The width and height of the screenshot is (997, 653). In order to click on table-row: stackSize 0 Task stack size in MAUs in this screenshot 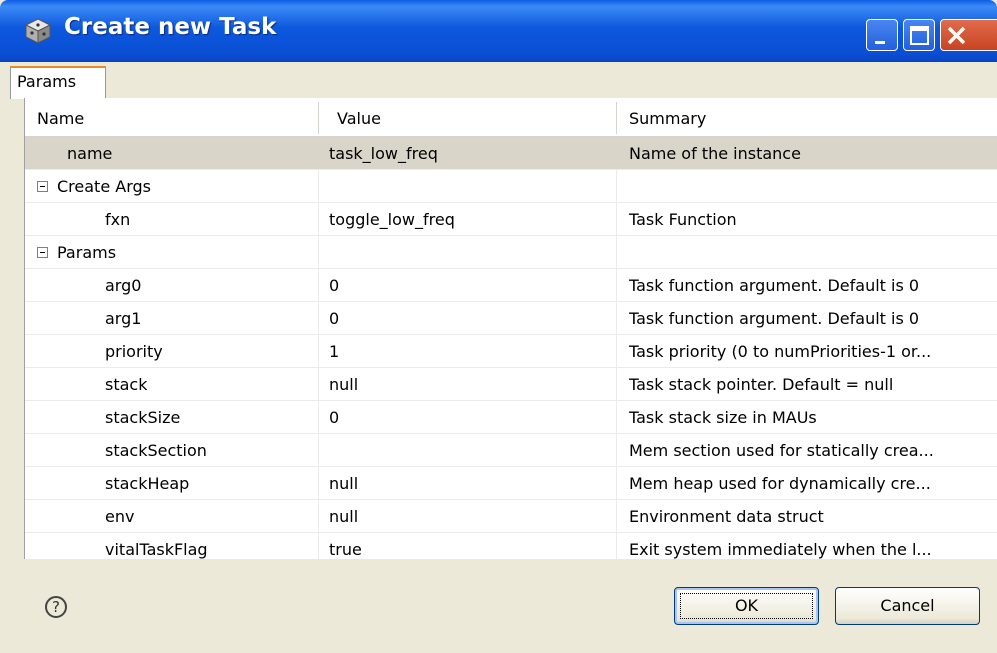, I will do `click(511, 417)`.